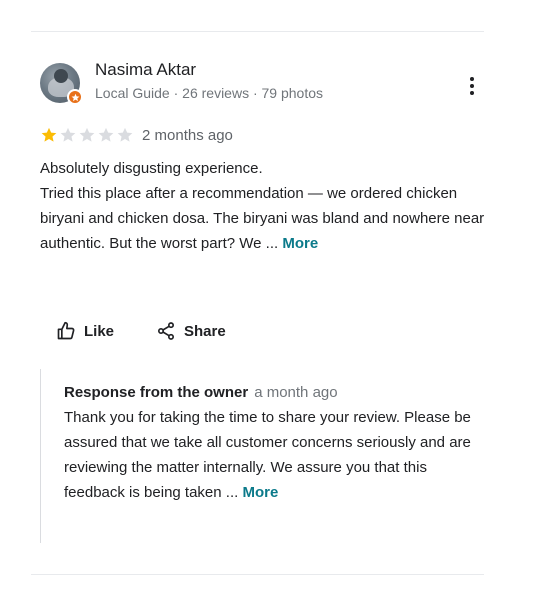  I want to click on owner-response-more-link: More, so click(260, 492).